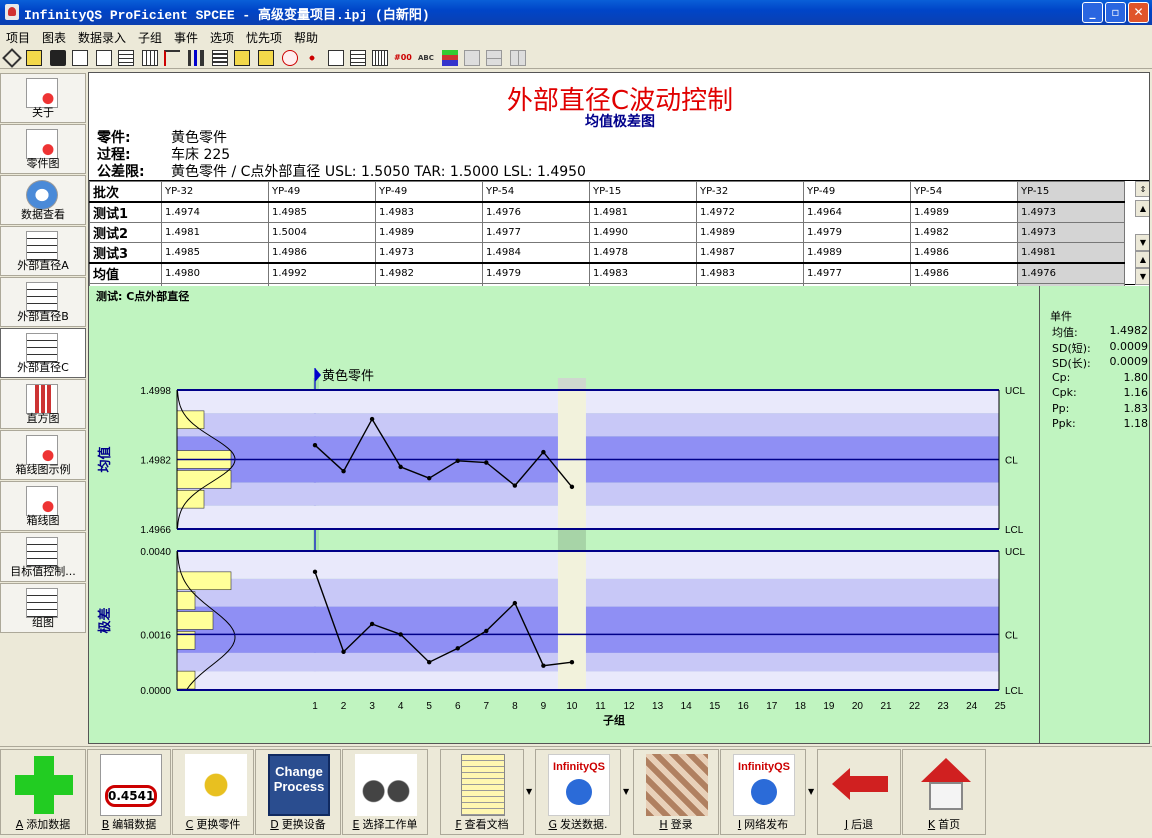 The width and height of the screenshot is (1152, 838). I want to click on menu-chart: 图表, so click(54, 37).